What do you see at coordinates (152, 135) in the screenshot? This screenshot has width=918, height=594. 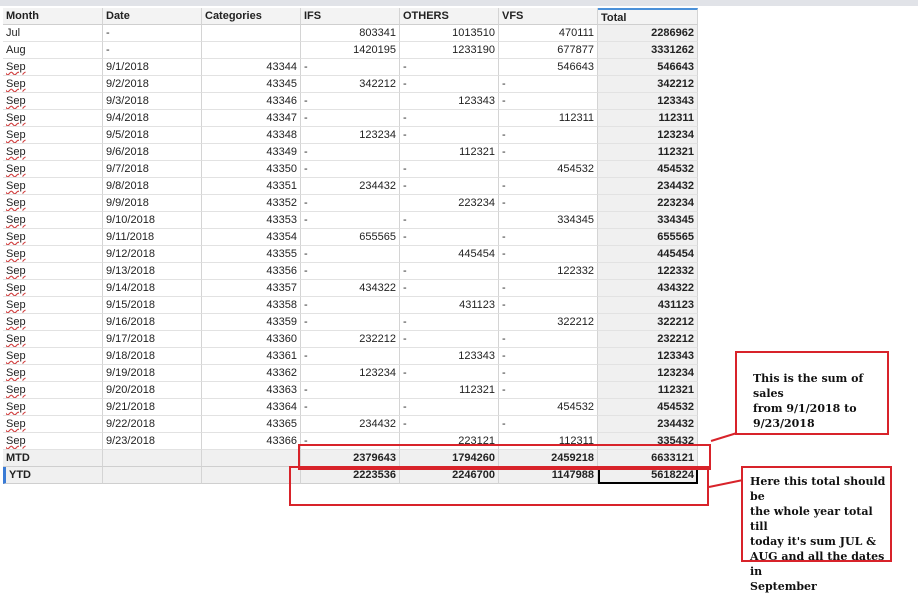 I see `date-cell: 9/5/2018` at bounding box center [152, 135].